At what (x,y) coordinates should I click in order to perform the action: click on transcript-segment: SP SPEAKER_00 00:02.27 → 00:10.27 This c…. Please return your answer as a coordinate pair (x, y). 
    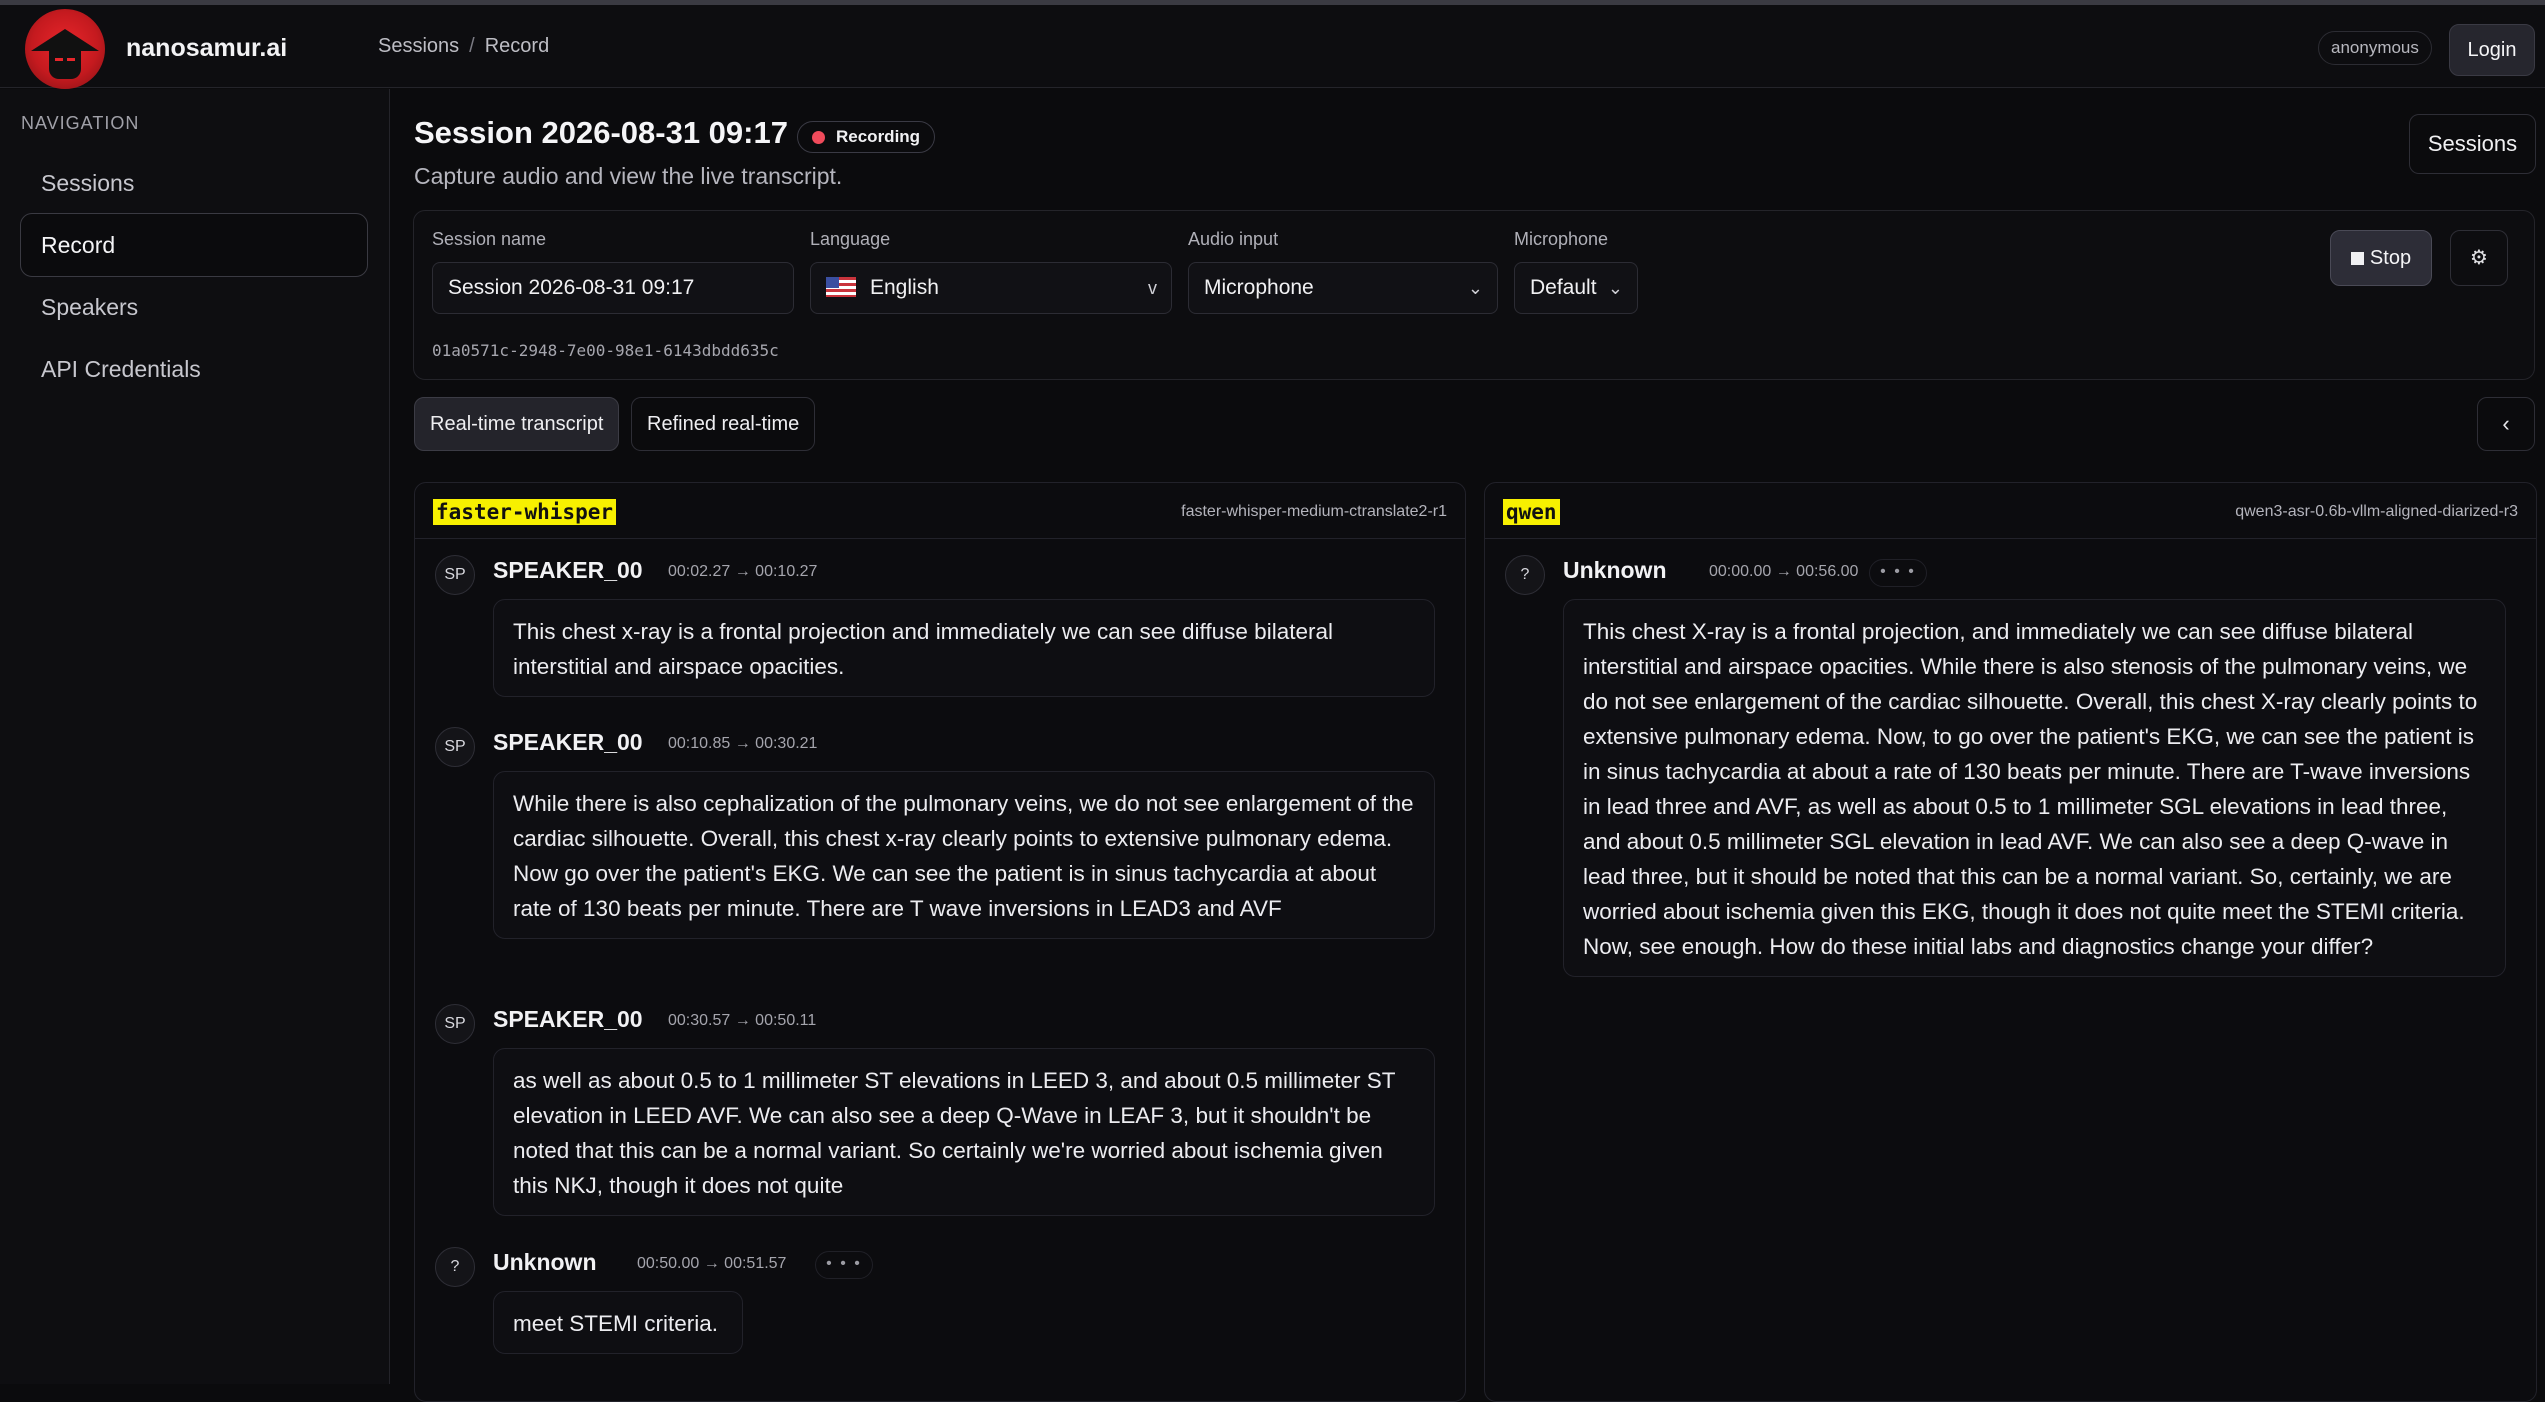
    Looking at the image, I should click on (935, 635).